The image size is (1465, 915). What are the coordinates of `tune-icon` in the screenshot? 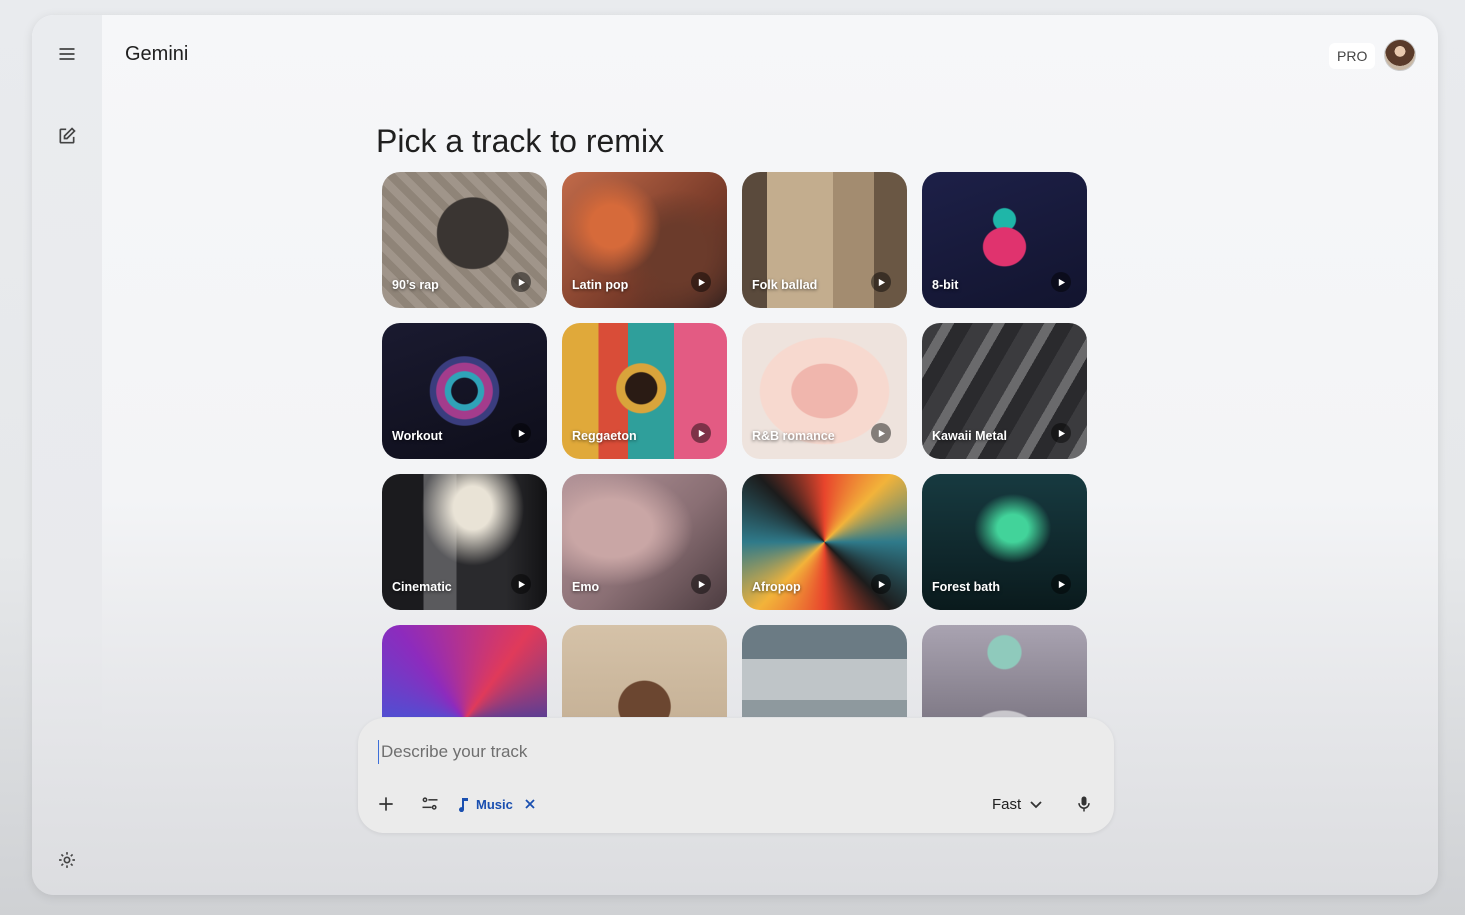 It's located at (430, 803).